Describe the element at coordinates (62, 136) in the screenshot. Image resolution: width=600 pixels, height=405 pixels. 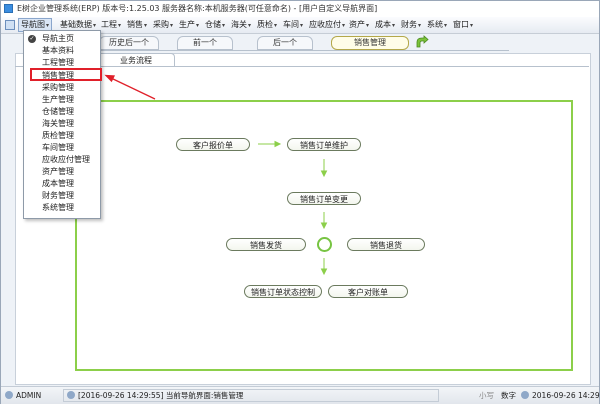
I see `dropdown-item-quality: 质检管理` at that location.